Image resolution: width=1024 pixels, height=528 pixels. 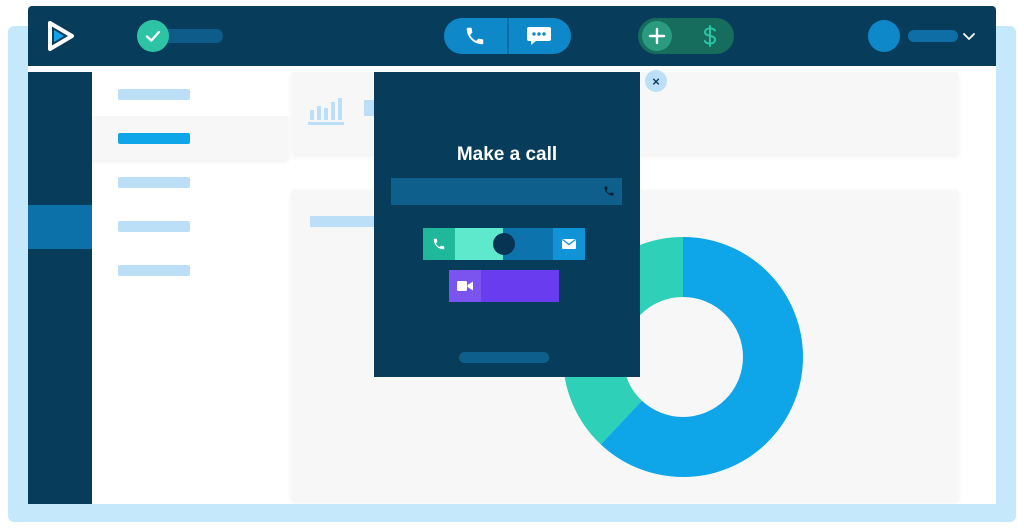 What do you see at coordinates (60, 227) in the screenshot?
I see `rail-item-active` at bounding box center [60, 227].